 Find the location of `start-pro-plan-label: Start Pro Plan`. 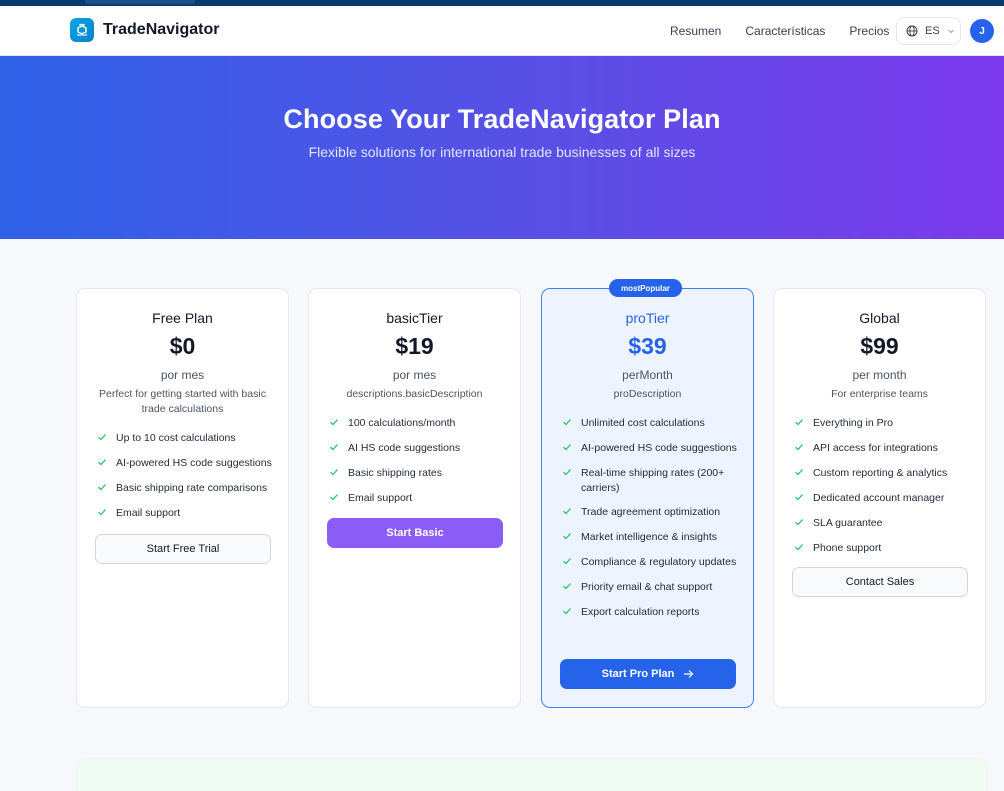

start-pro-plan-label: Start Pro Plan is located at coordinates (638, 674).